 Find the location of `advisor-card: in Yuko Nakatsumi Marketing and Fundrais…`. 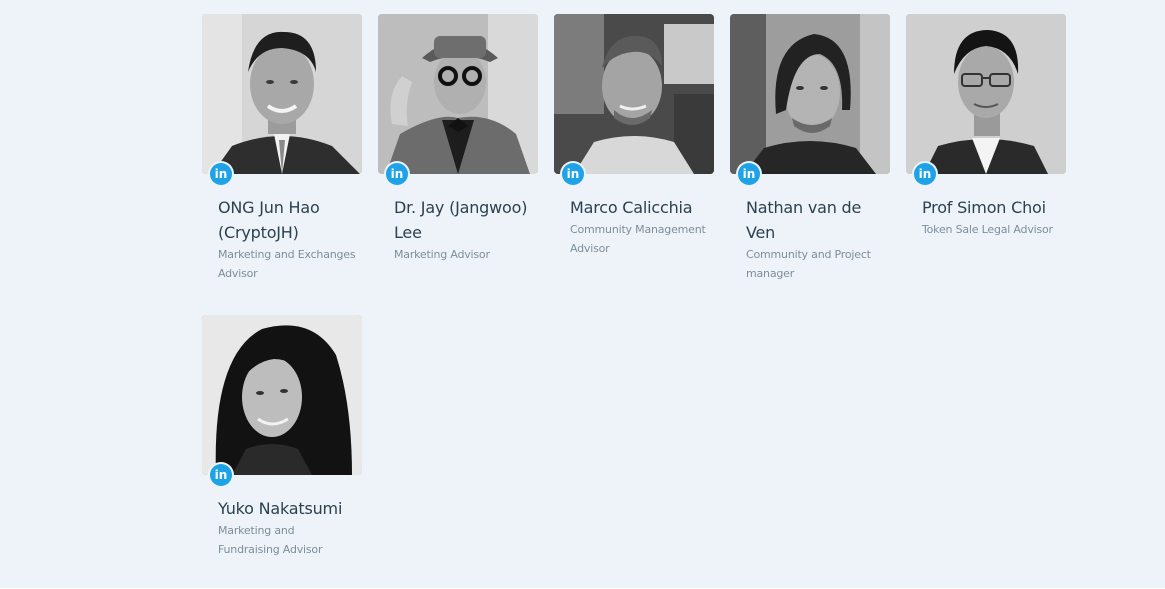

advisor-card: in Yuko Nakatsumi Marketing and Fundrais… is located at coordinates (282, 435).